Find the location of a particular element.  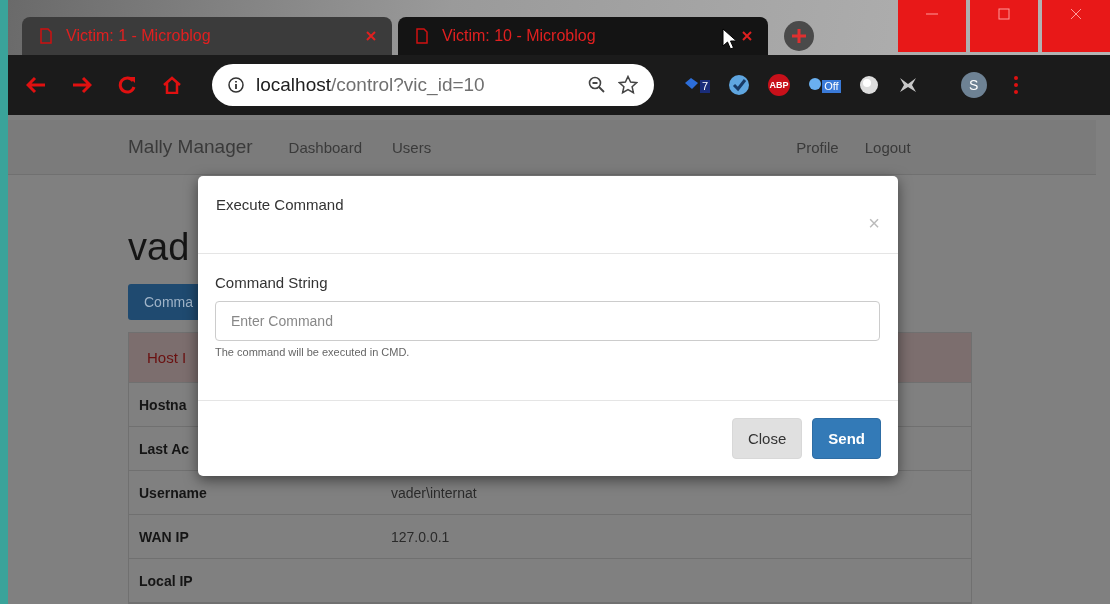

help-text: The command will be executed in CMD. is located at coordinates (312, 352).